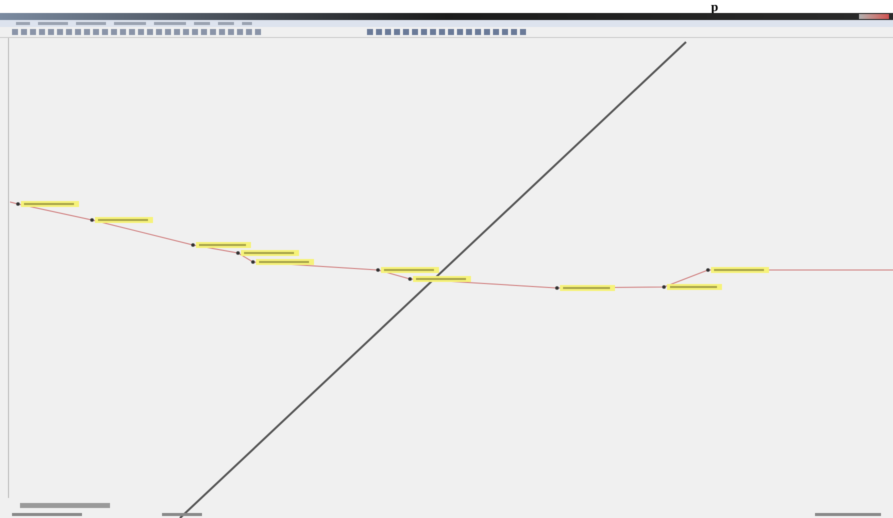 The height and width of the screenshot is (518, 893). I want to click on caption-fragment: p, so click(714, 6).